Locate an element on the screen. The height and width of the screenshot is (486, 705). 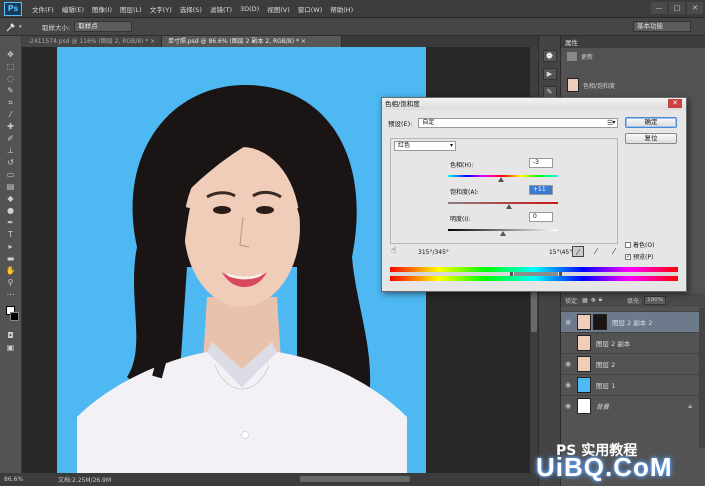
type-tool-icon: T is located at coordinates (11, 235).